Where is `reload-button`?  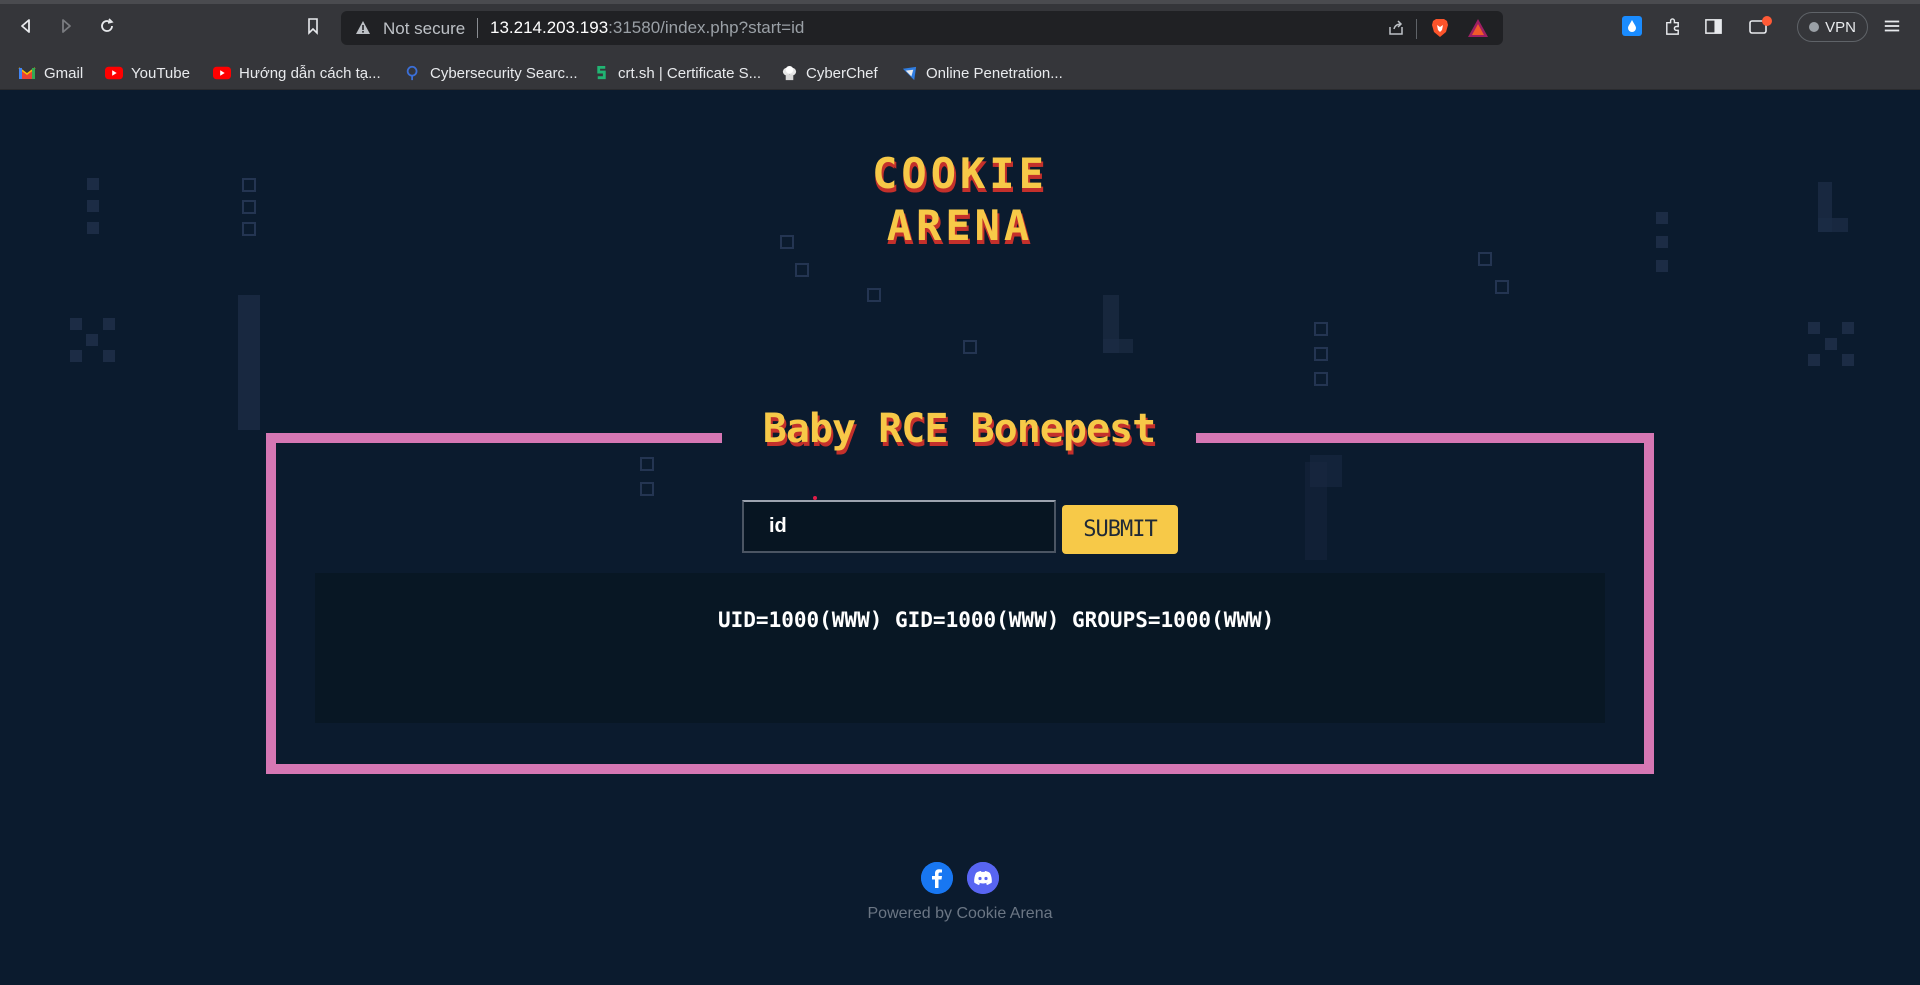
reload-button is located at coordinates (107, 26).